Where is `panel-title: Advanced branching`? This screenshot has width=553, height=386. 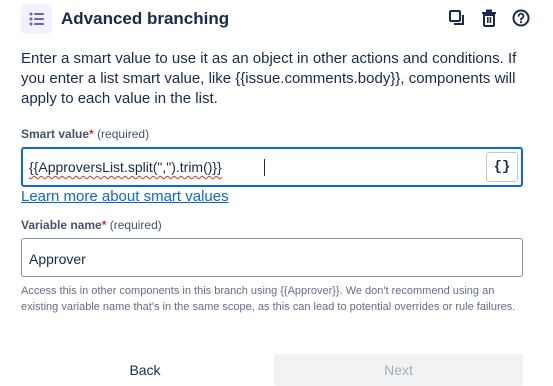 panel-title: Advanced branching is located at coordinates (145, 18).